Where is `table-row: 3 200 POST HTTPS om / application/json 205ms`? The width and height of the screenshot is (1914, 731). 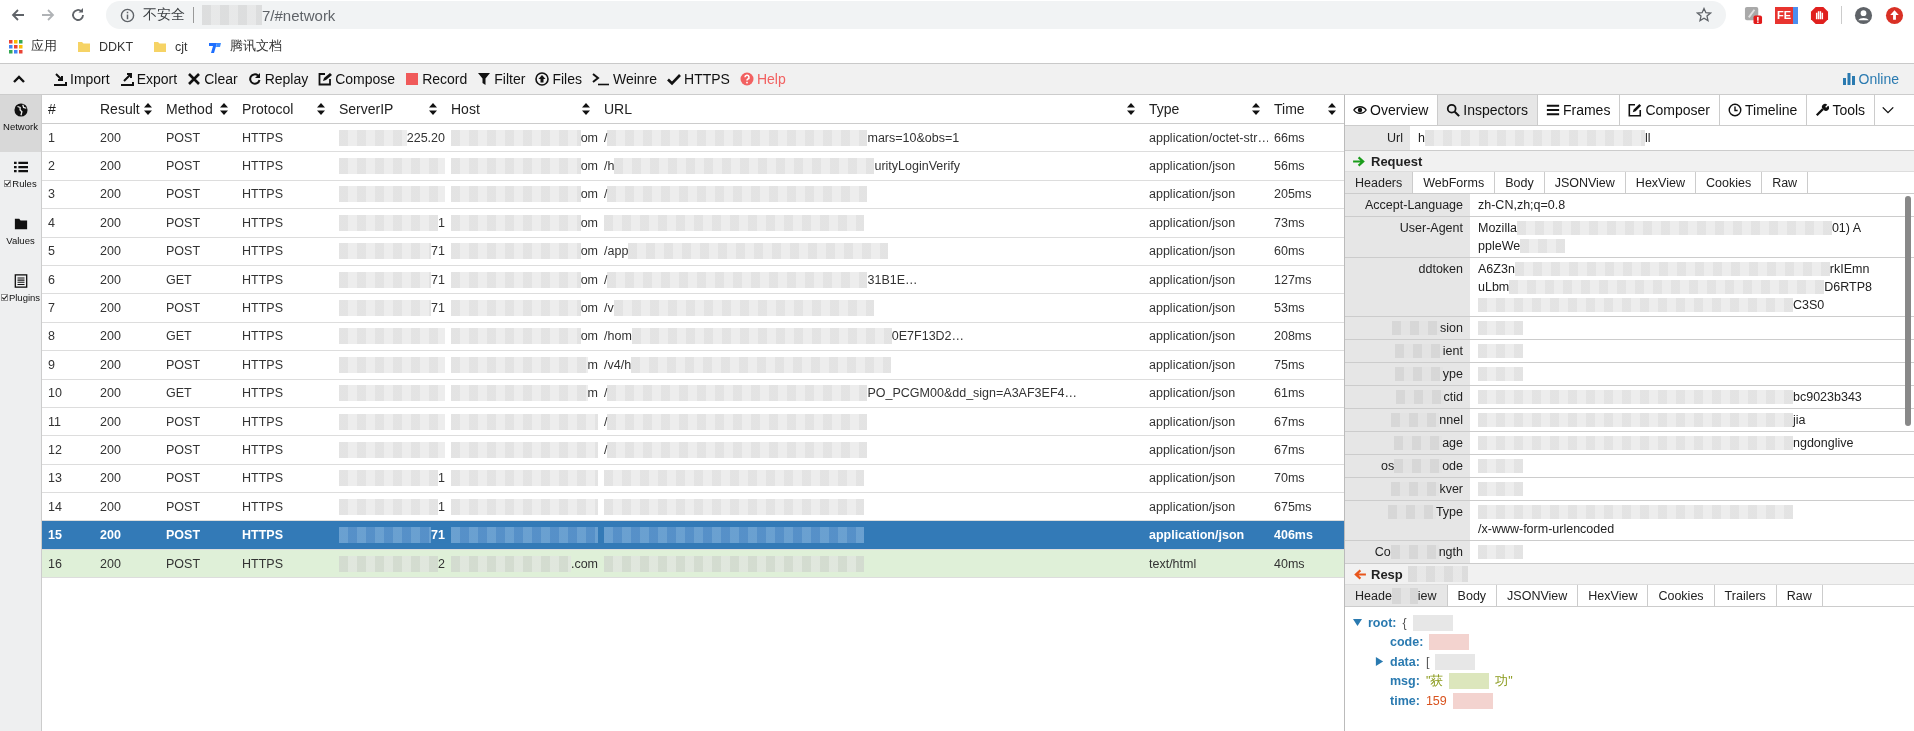 table-row: 3 200 POST HTTPS om / application/json 205ms is located at coordinates (693, 195).